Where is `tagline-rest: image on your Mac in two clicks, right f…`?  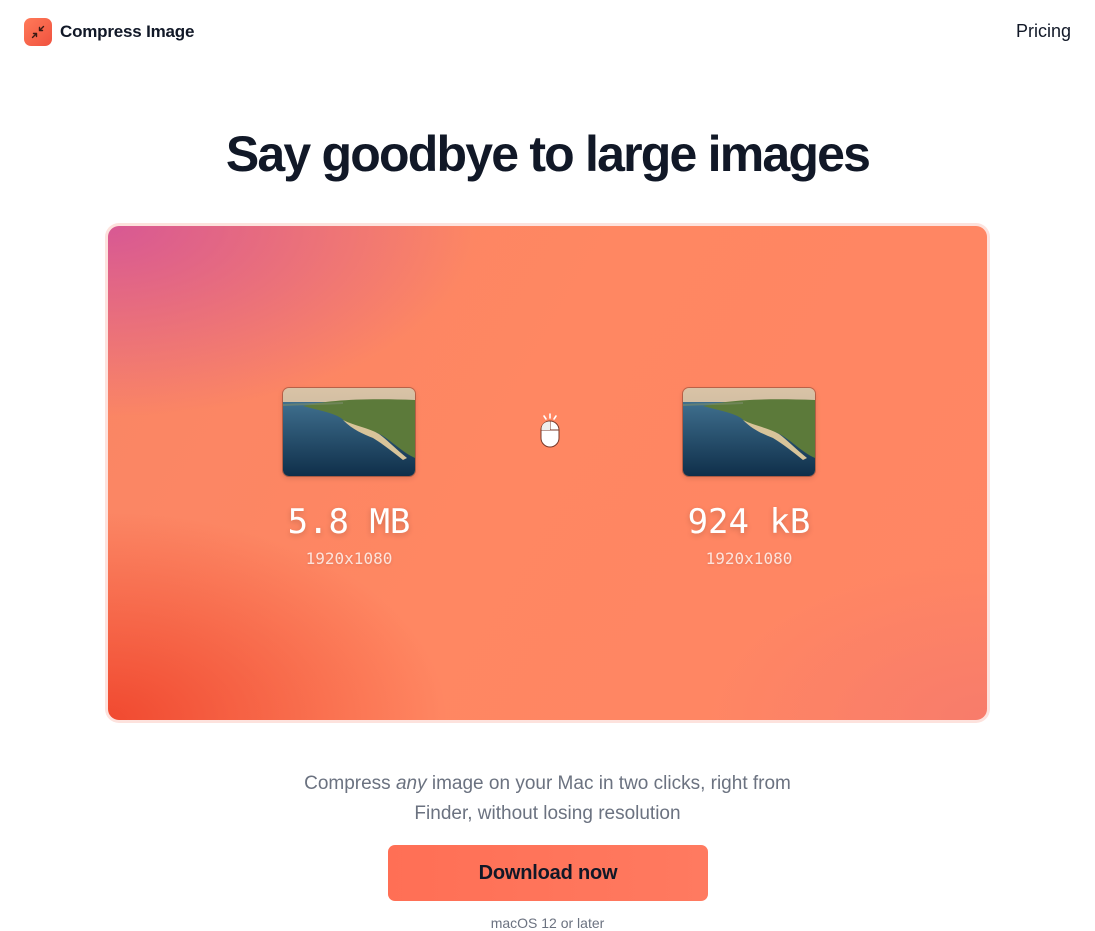 tagline-rest: image on your Mac in two clicks, right f… is located at coordinates (608, 783).